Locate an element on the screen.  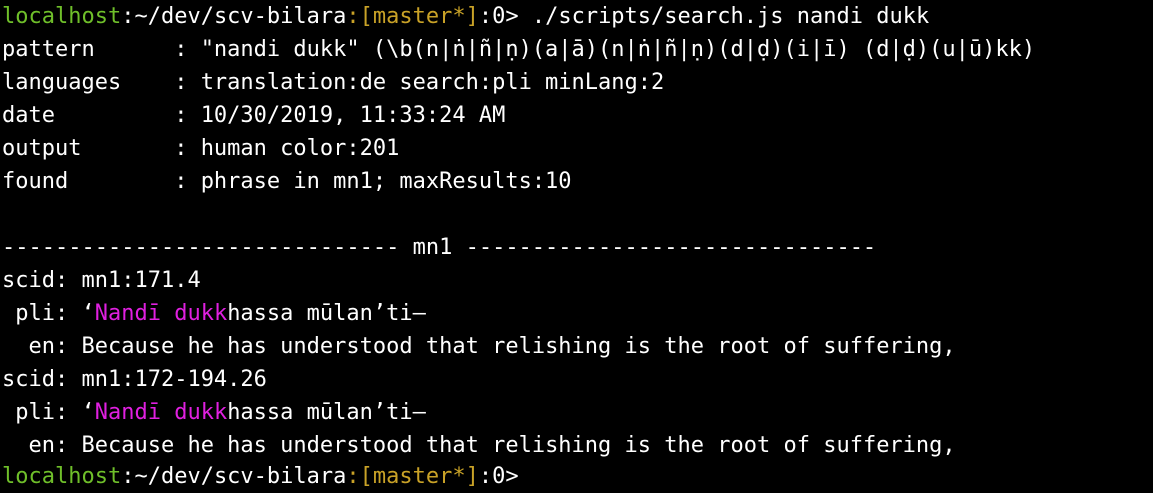
result-scid-line: scid: mn1:172-194.26 is located at coordinates (576, 379).